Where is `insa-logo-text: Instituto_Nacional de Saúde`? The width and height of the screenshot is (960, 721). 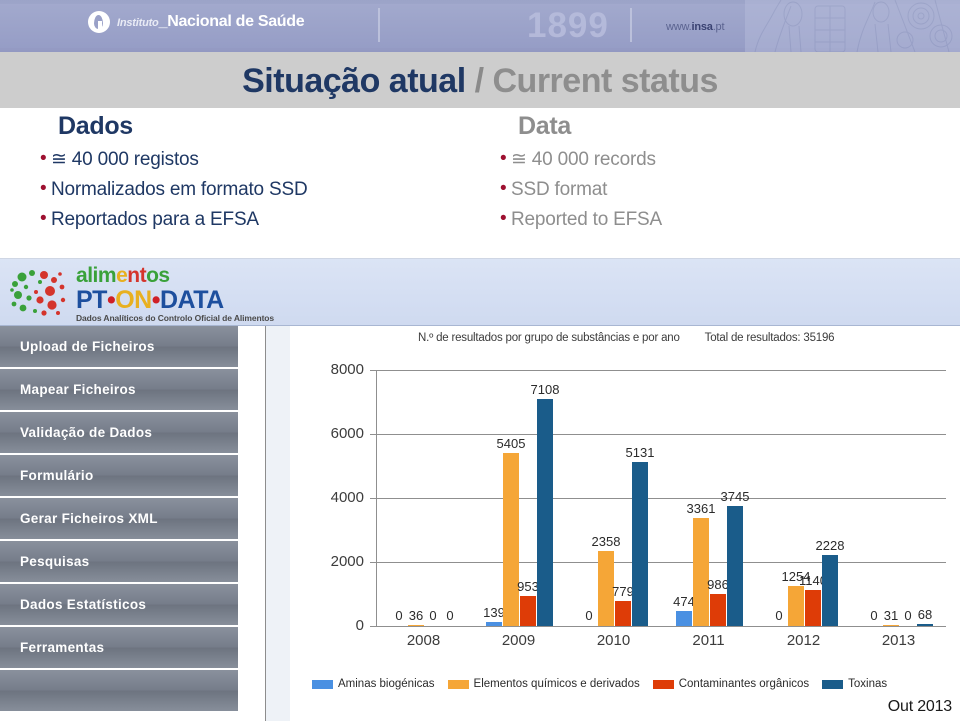 insa-logo-text: Instituto_Nacional de Saúde is located at coordinates (211, 22).